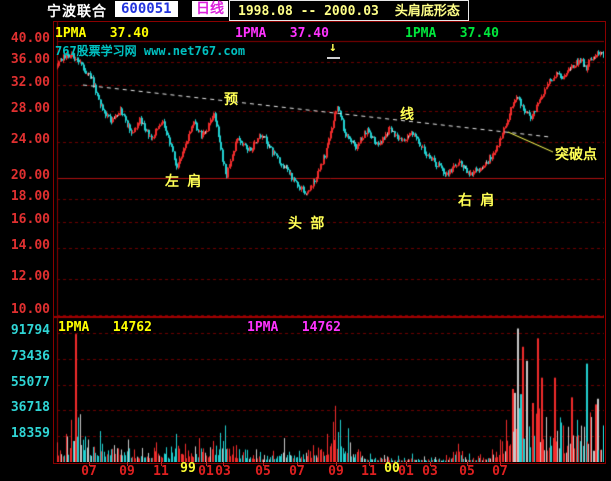 The width and height of the screenshot is (611, 481). What do you see at coordinates (127, 471) in the screenshot?
I see `x-axis-label-1-09: 09` at bounding box center [127, 471].